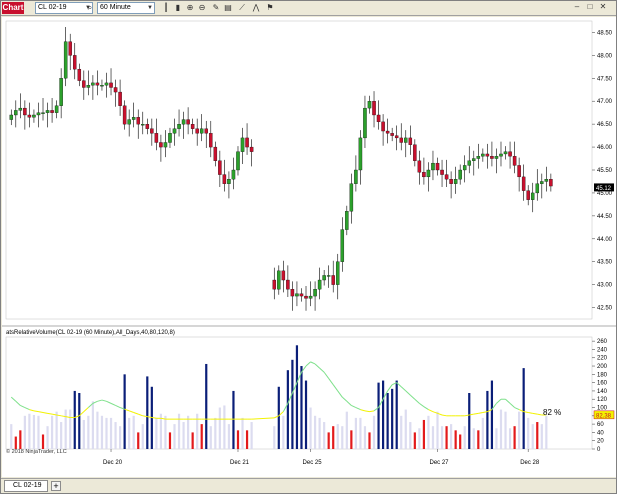 Image resolution: width=617 pixels, height=494 pixels. Describe the element at coordinates (602, 342) in the screenshot. I see `volume-axis-label: 260` at that location.